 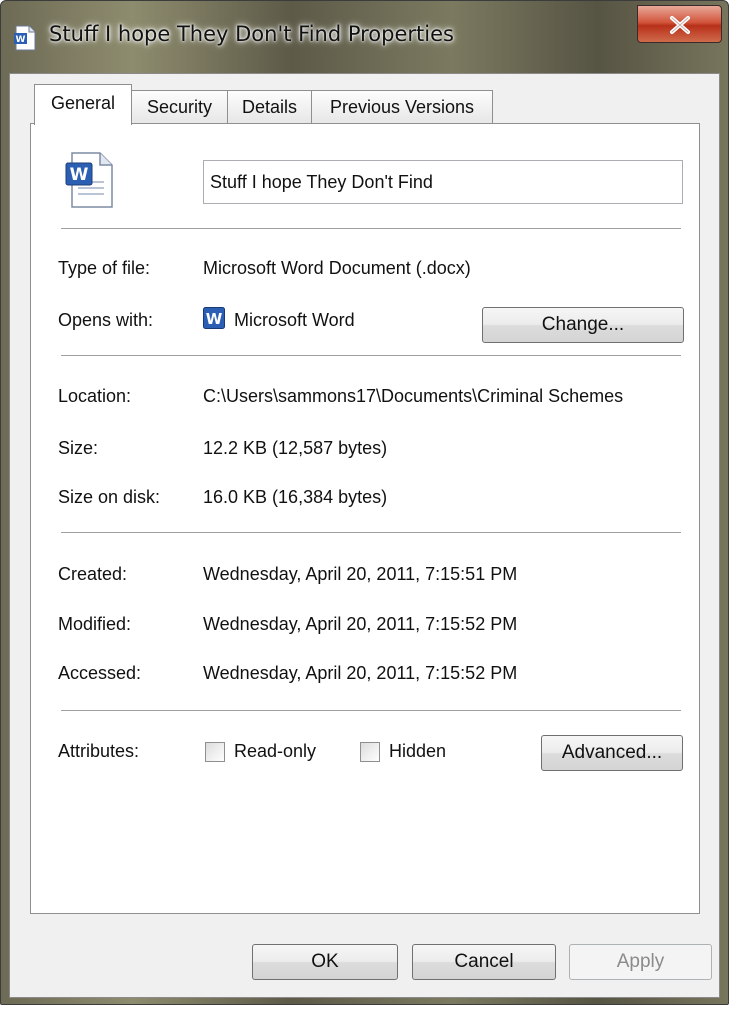 I want to click on size-on-disk-label: Size on disk:, so click(x=109, y=497).